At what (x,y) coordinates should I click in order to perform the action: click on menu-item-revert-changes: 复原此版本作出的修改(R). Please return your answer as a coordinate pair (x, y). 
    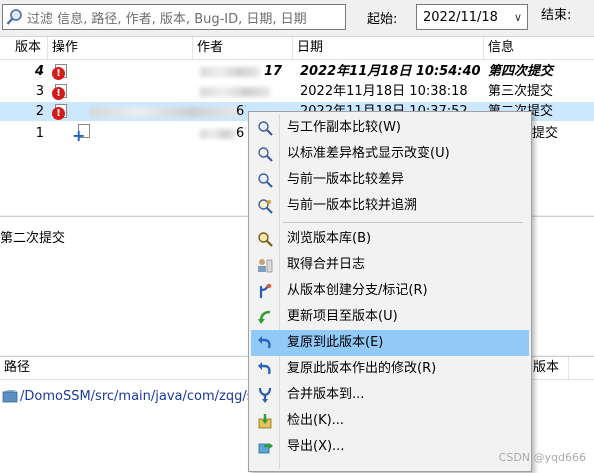
    Looking at the image, I should click on (390, 369).